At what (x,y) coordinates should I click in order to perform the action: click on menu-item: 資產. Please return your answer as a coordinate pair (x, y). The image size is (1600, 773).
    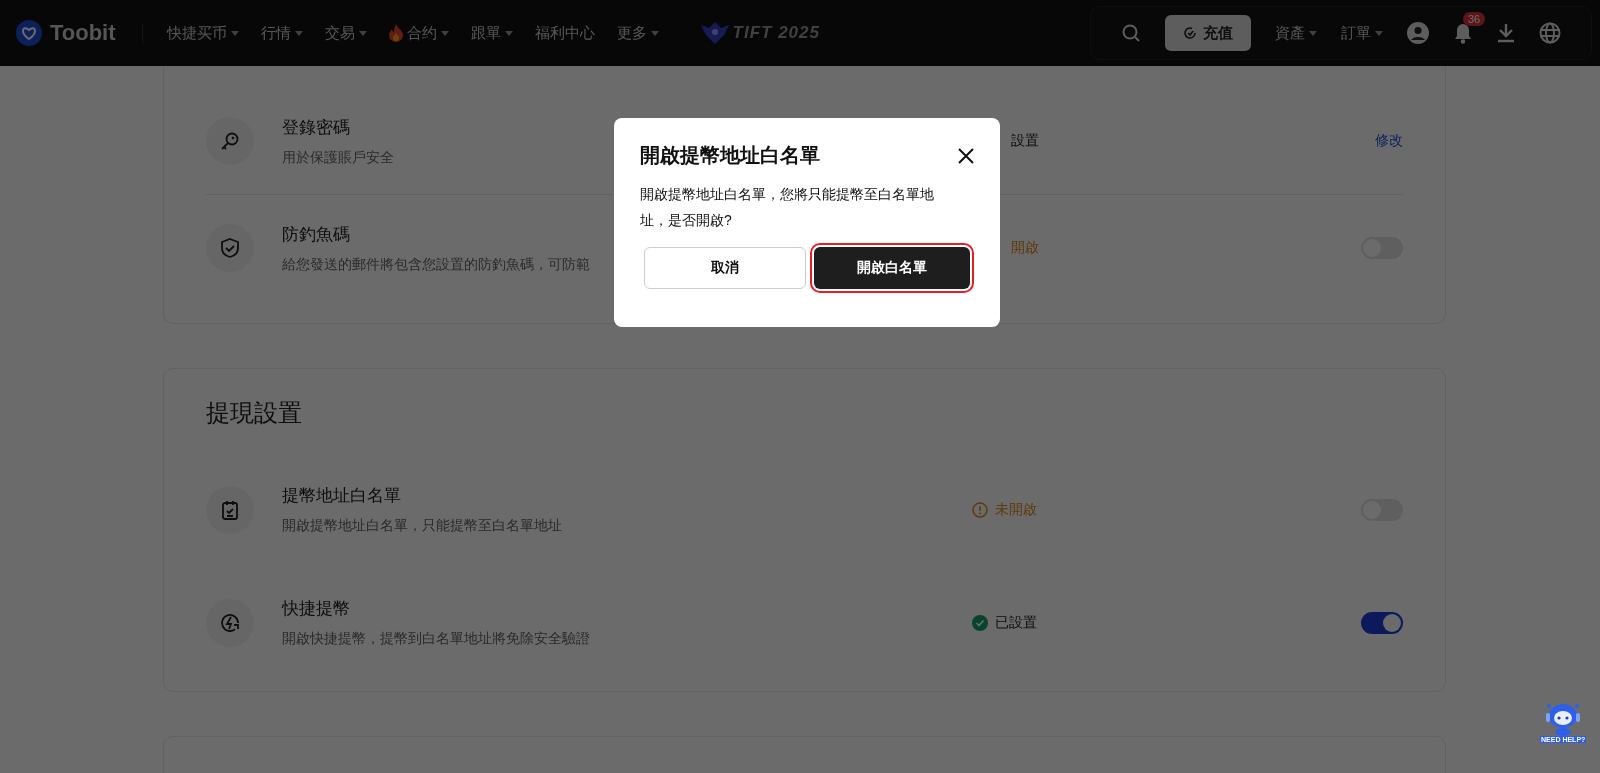
    Looking at the image, I should click on (1296, 33).